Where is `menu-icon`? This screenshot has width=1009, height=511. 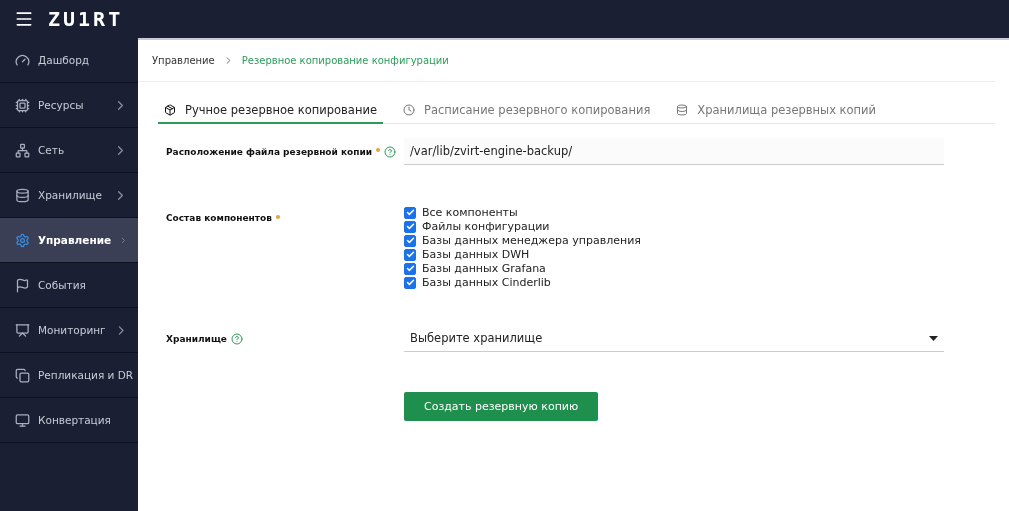
menu-icon is located at coordinates (24, 19).